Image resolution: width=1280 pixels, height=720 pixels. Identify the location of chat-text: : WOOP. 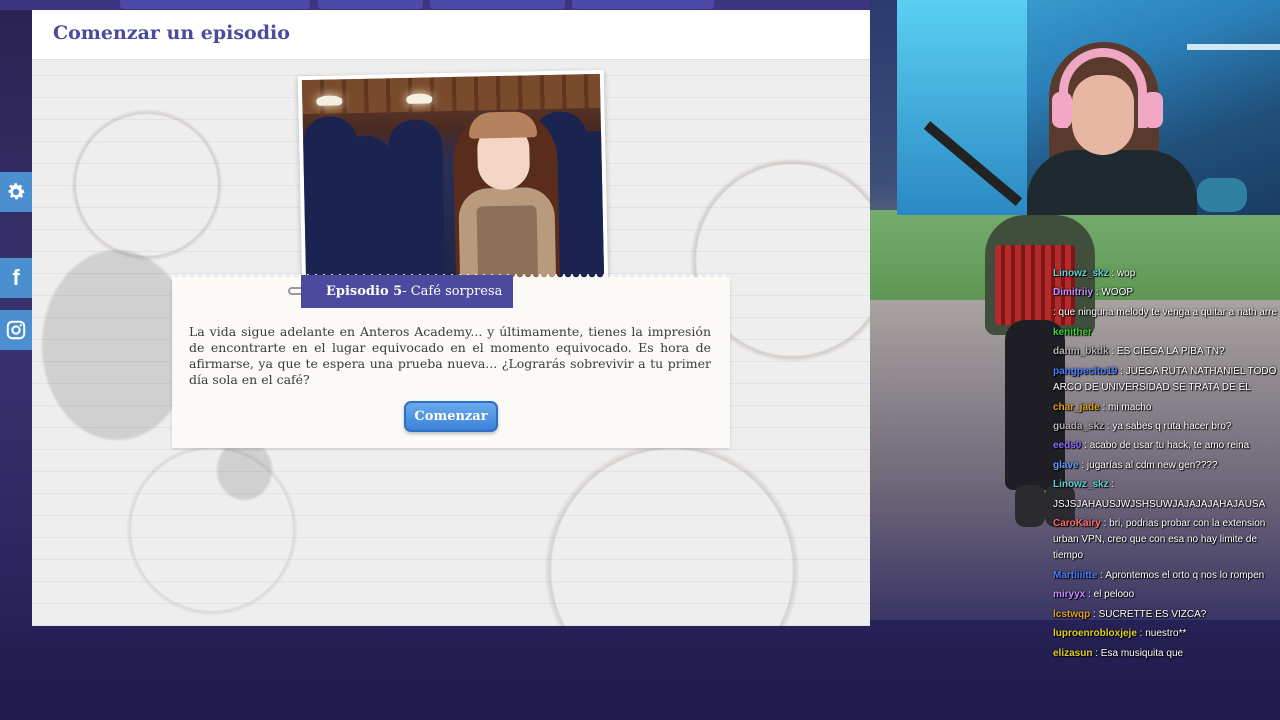
(1113, 293).